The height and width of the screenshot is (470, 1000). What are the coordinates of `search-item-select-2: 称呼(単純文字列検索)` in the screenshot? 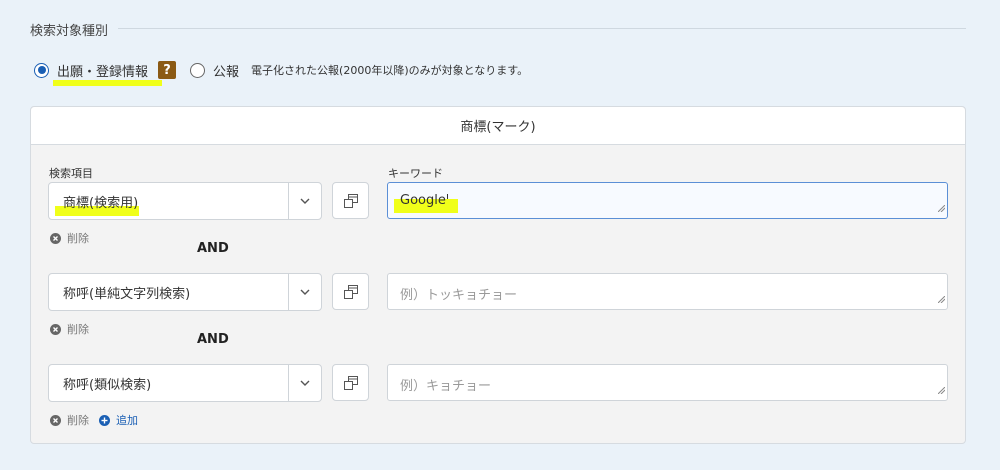 It's located at (185, 292).